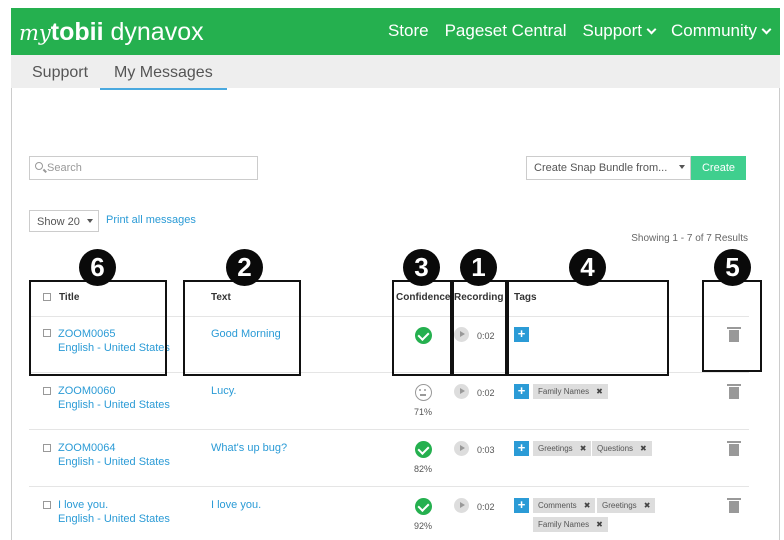 This screenshot has height=540, width=784. I want to click on tag-chip: Questions ✖, so click(622, 448).